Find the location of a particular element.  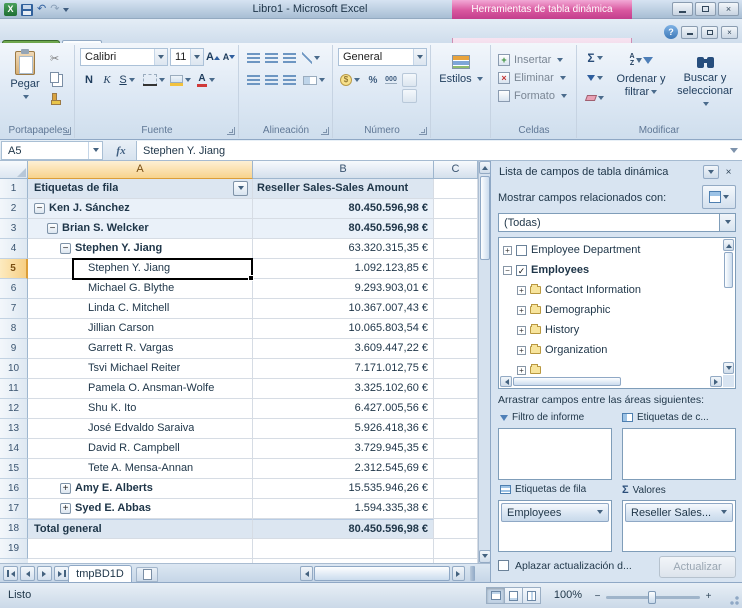

row-header-7: 7 is located at coordinates (14, 309).